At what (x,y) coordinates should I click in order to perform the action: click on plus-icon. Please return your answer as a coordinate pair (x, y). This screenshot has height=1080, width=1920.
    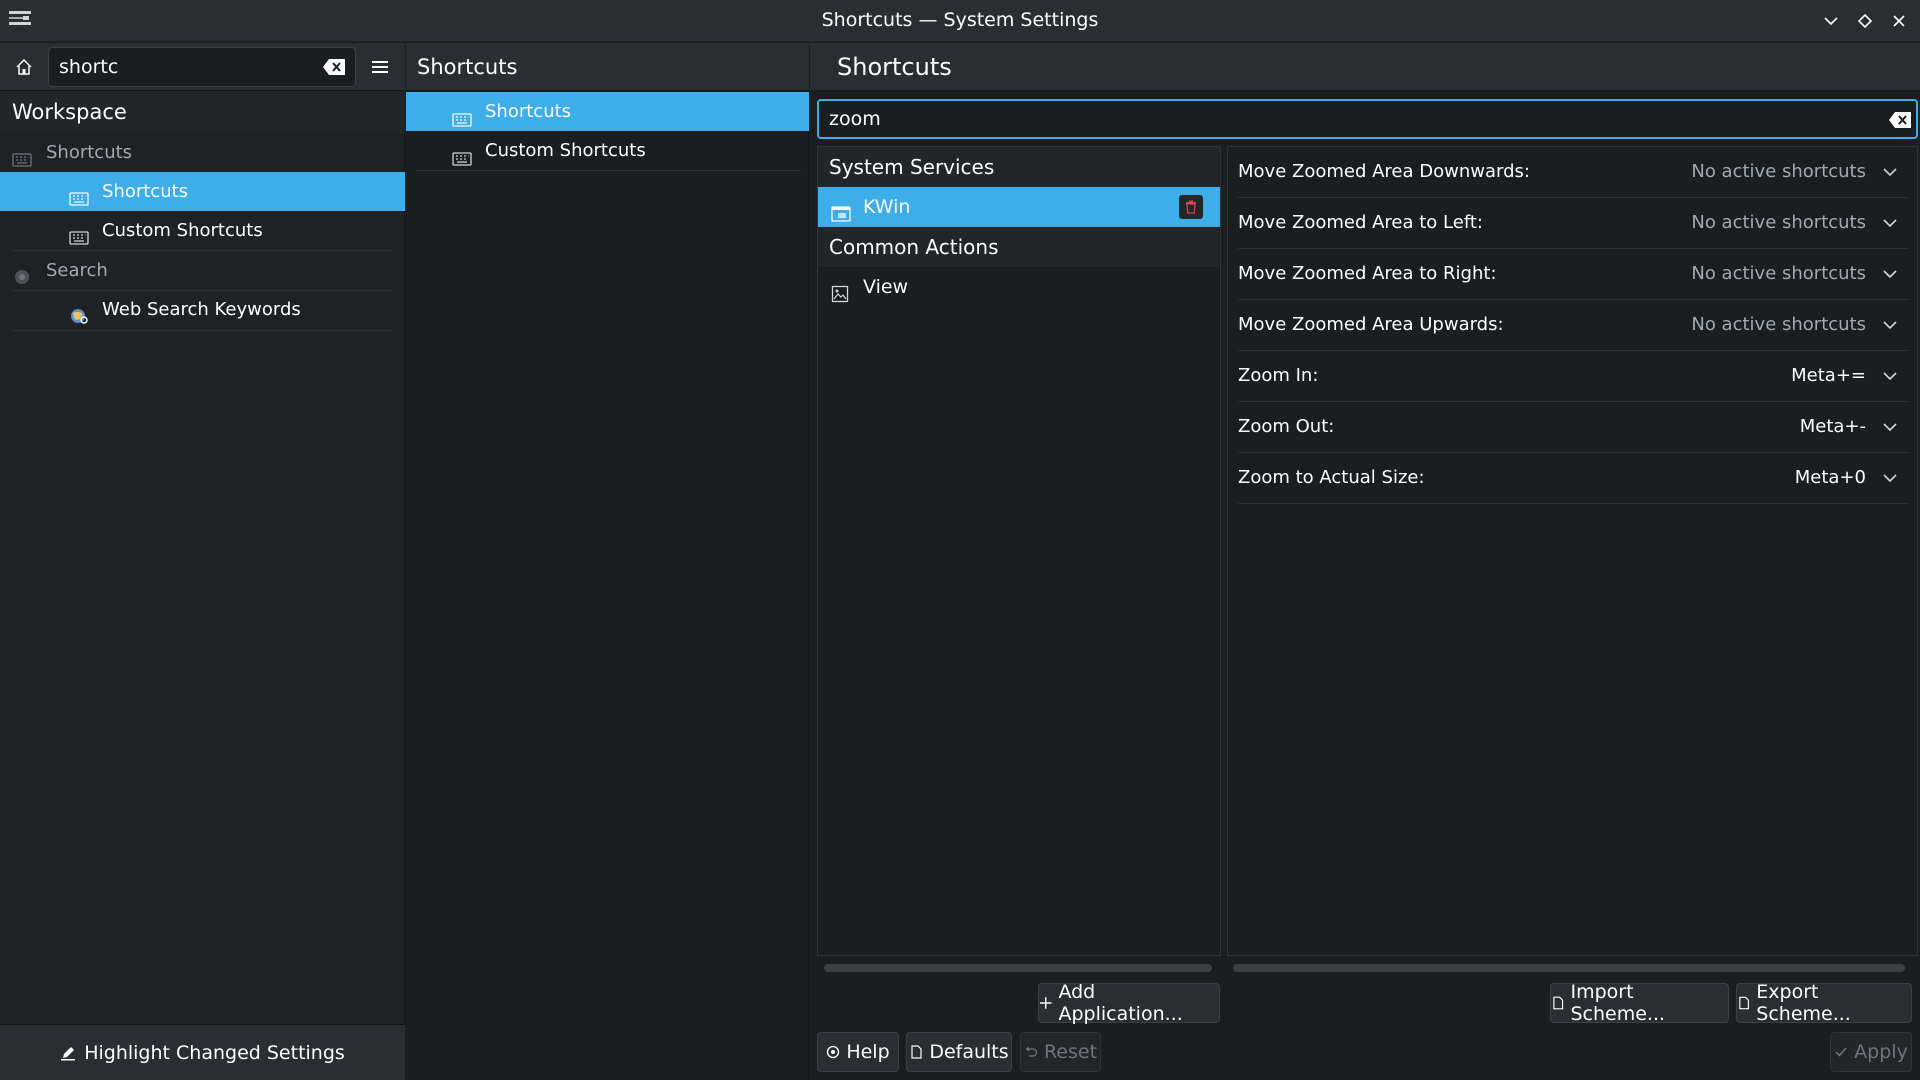
    Looking at the image, I should click on (1045, 1003).